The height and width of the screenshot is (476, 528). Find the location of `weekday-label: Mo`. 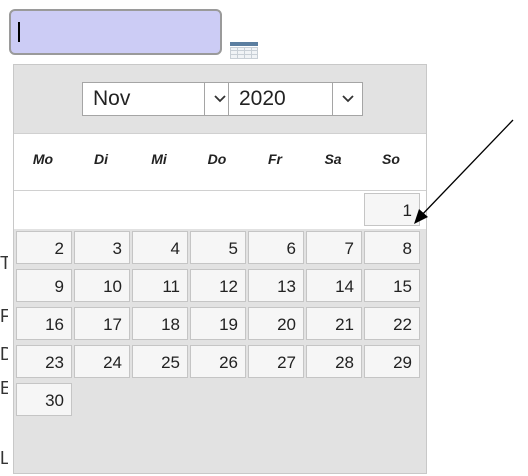

weekday-label: Mo is located at coordinates (43, 159).